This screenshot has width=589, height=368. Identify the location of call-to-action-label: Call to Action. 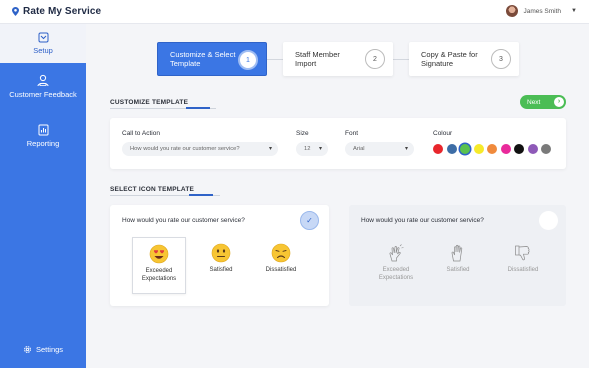
(141, 133).